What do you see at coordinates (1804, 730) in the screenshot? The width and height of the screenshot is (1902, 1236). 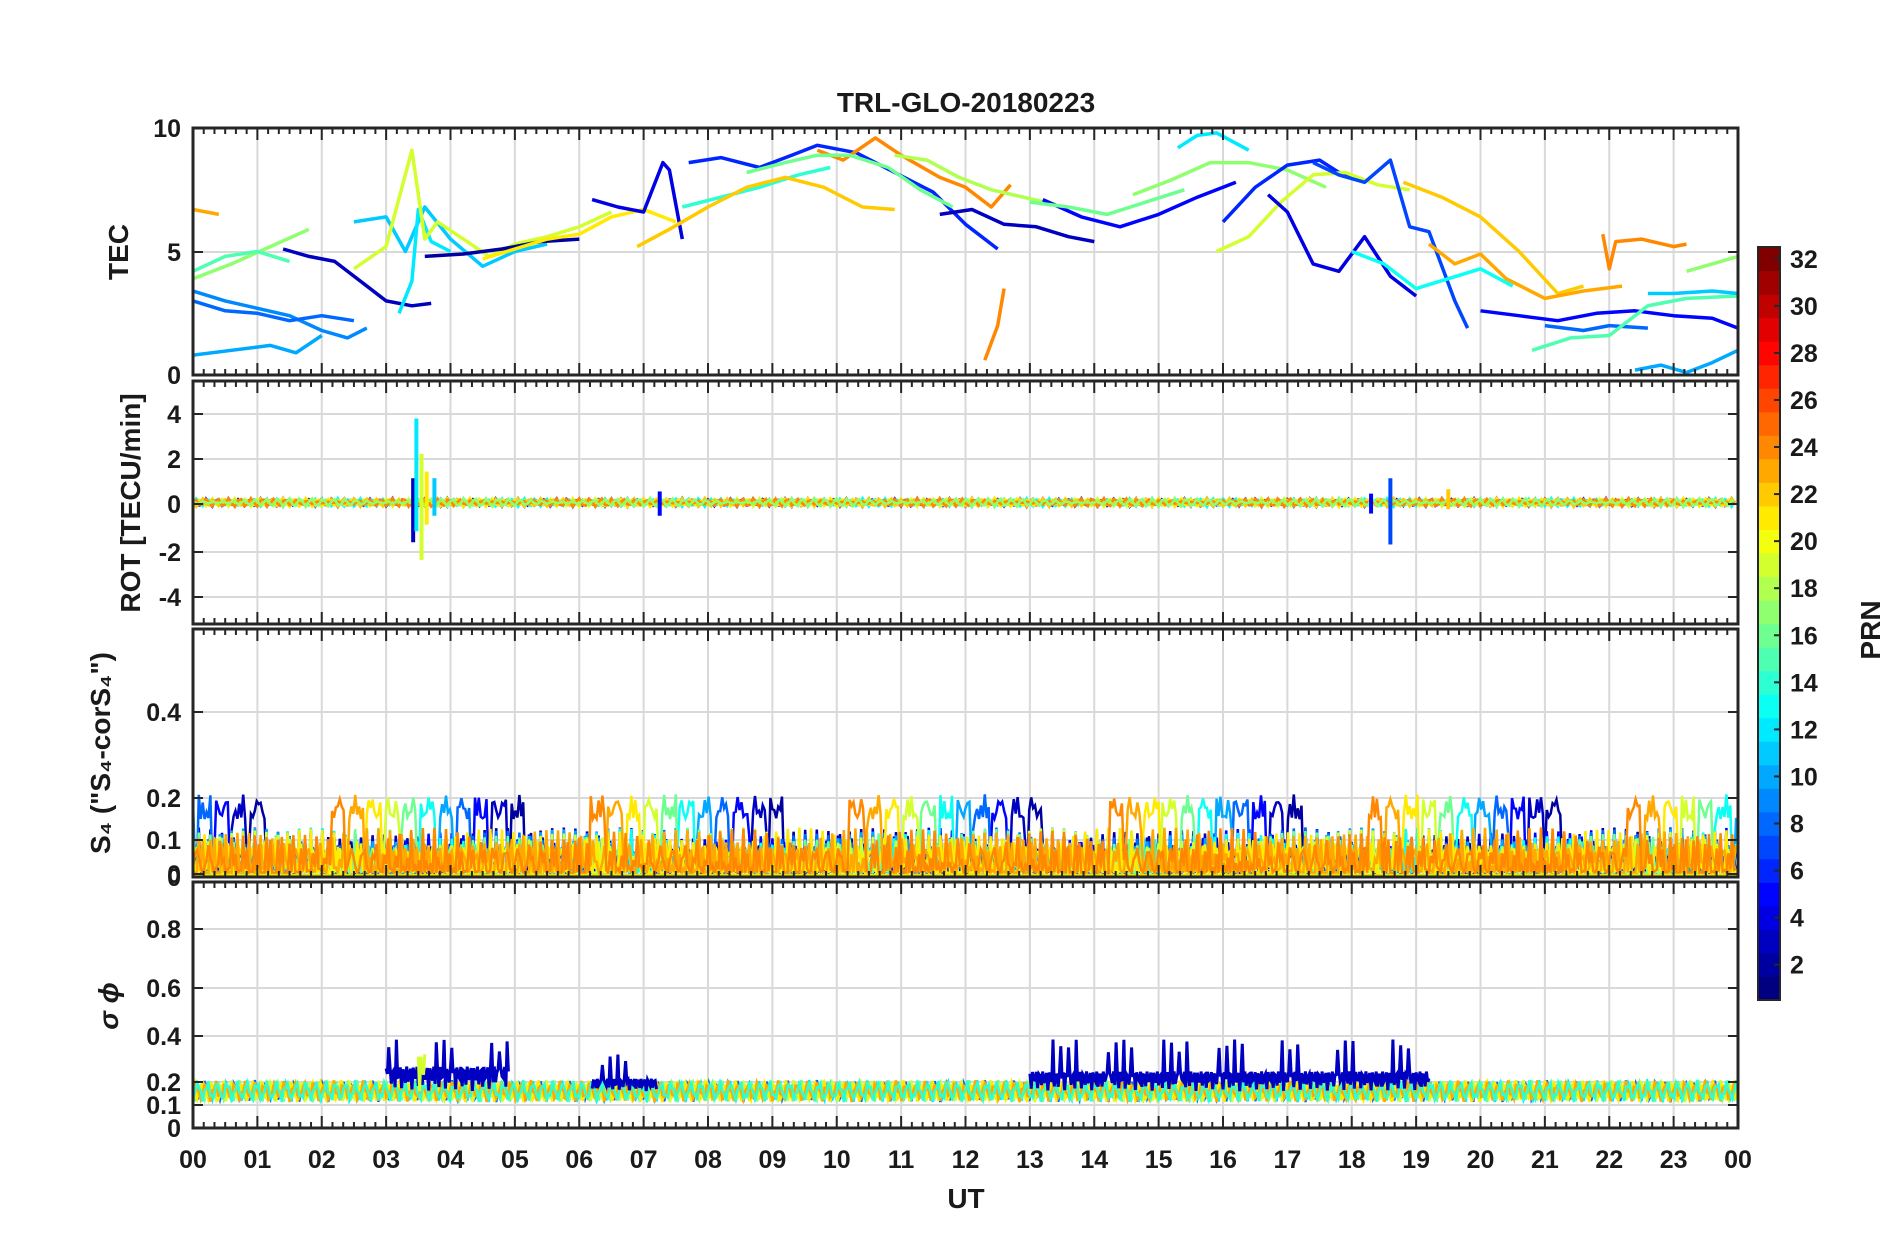 I see `colorbar-tick-label: 12` at bounding box center [1804, 730].